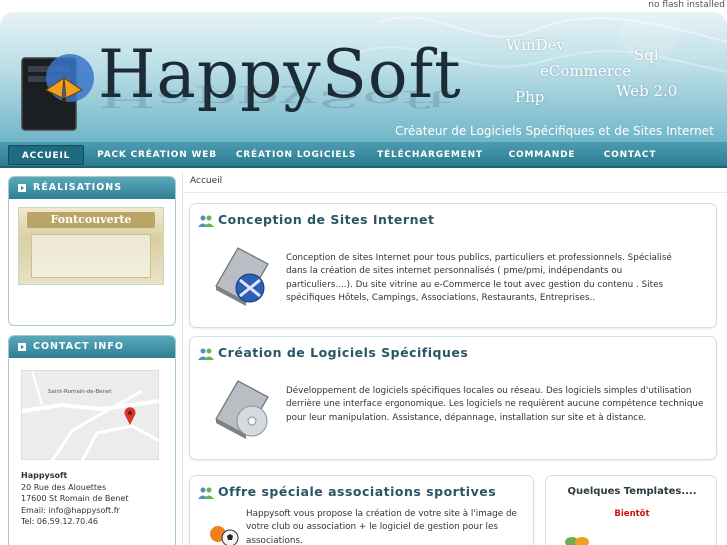 This screenshot has height=545, width=727. I want to click on nav-accueil: ACCUEIL, so click(46, 155).